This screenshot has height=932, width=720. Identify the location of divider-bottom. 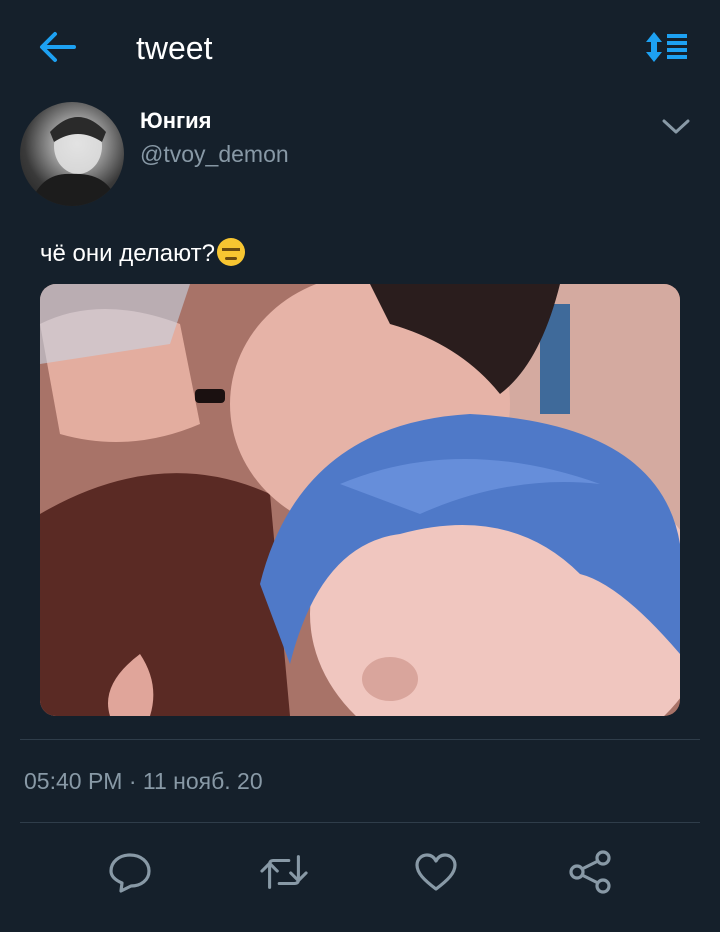
(360, 822).